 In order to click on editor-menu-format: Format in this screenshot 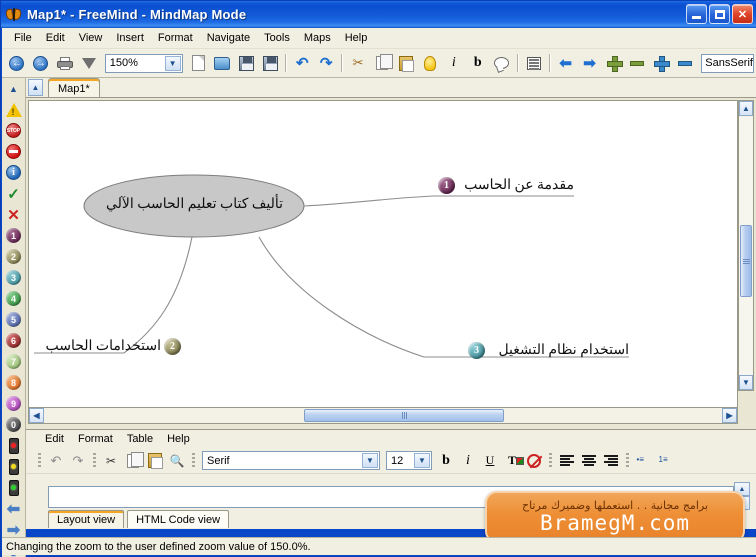, I will do `click(95, 439)`.